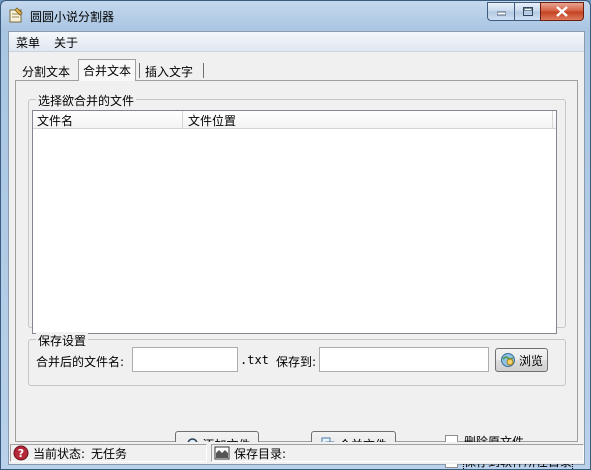  I want to click on title-bar: 圆圆小说分割器, so click(295, 16).